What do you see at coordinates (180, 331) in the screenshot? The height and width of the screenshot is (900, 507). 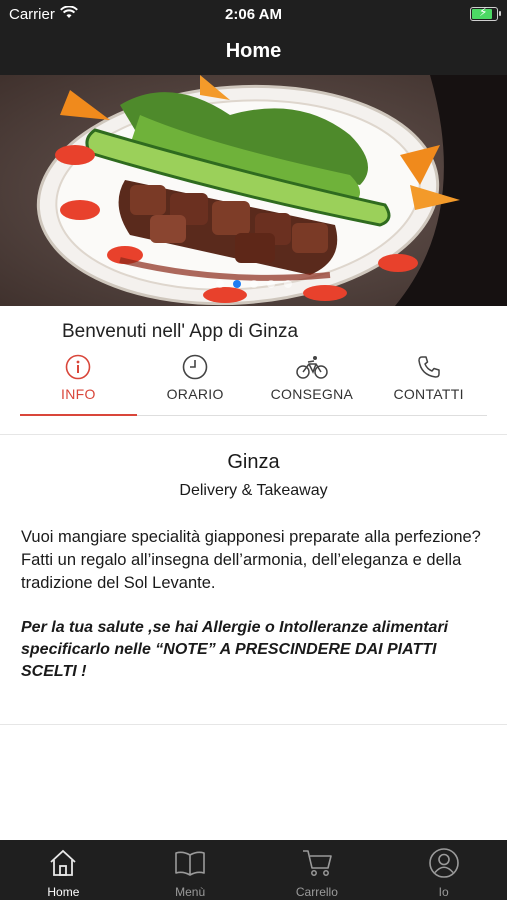 I see `welcome-text: Benvenuti nell' App di Ginza` at bounding box center [180, 331].